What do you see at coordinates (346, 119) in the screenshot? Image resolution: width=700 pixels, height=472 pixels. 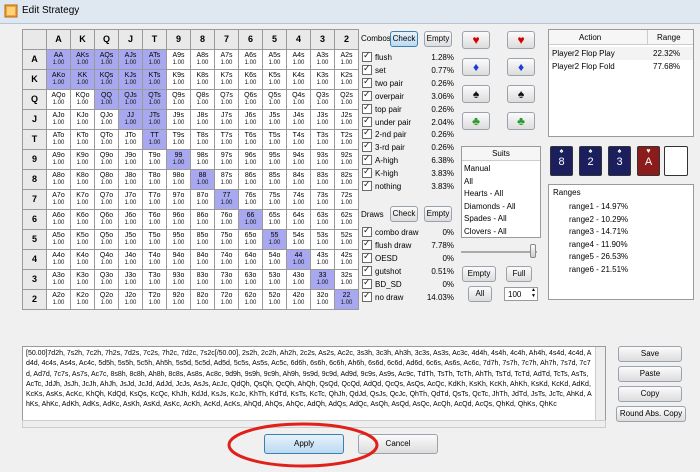 I see `hand-cell: J2s 1.00` at bounding box center [346, 119].